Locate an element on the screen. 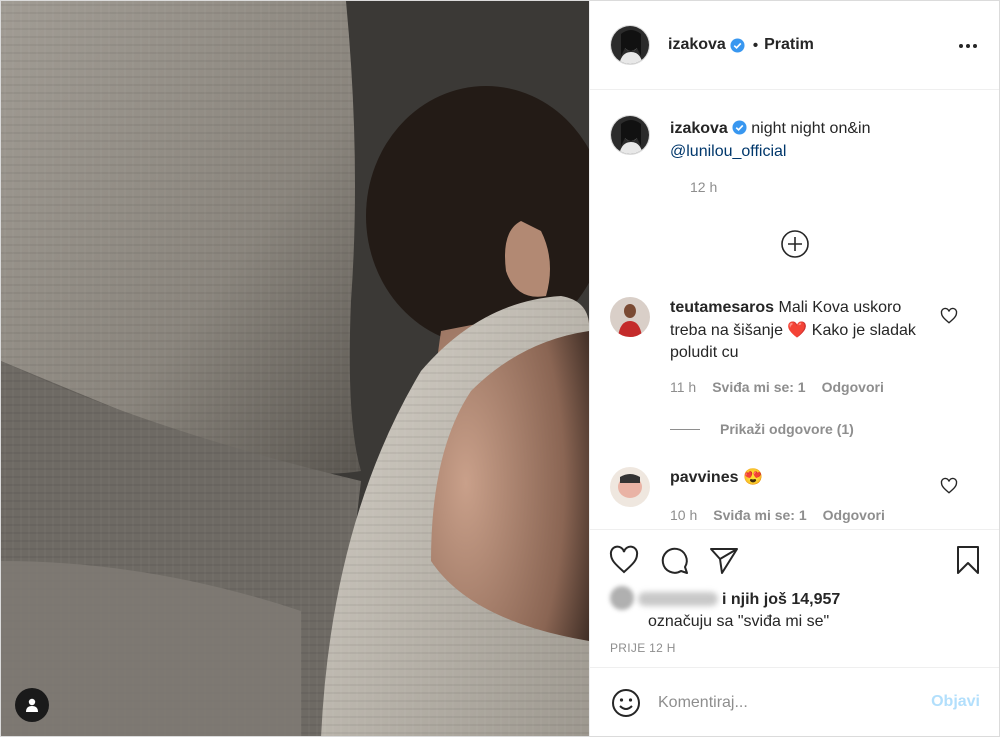 This screenshot has width=1000, height=737. user-tag-icon is located at coordinates (32, 705).